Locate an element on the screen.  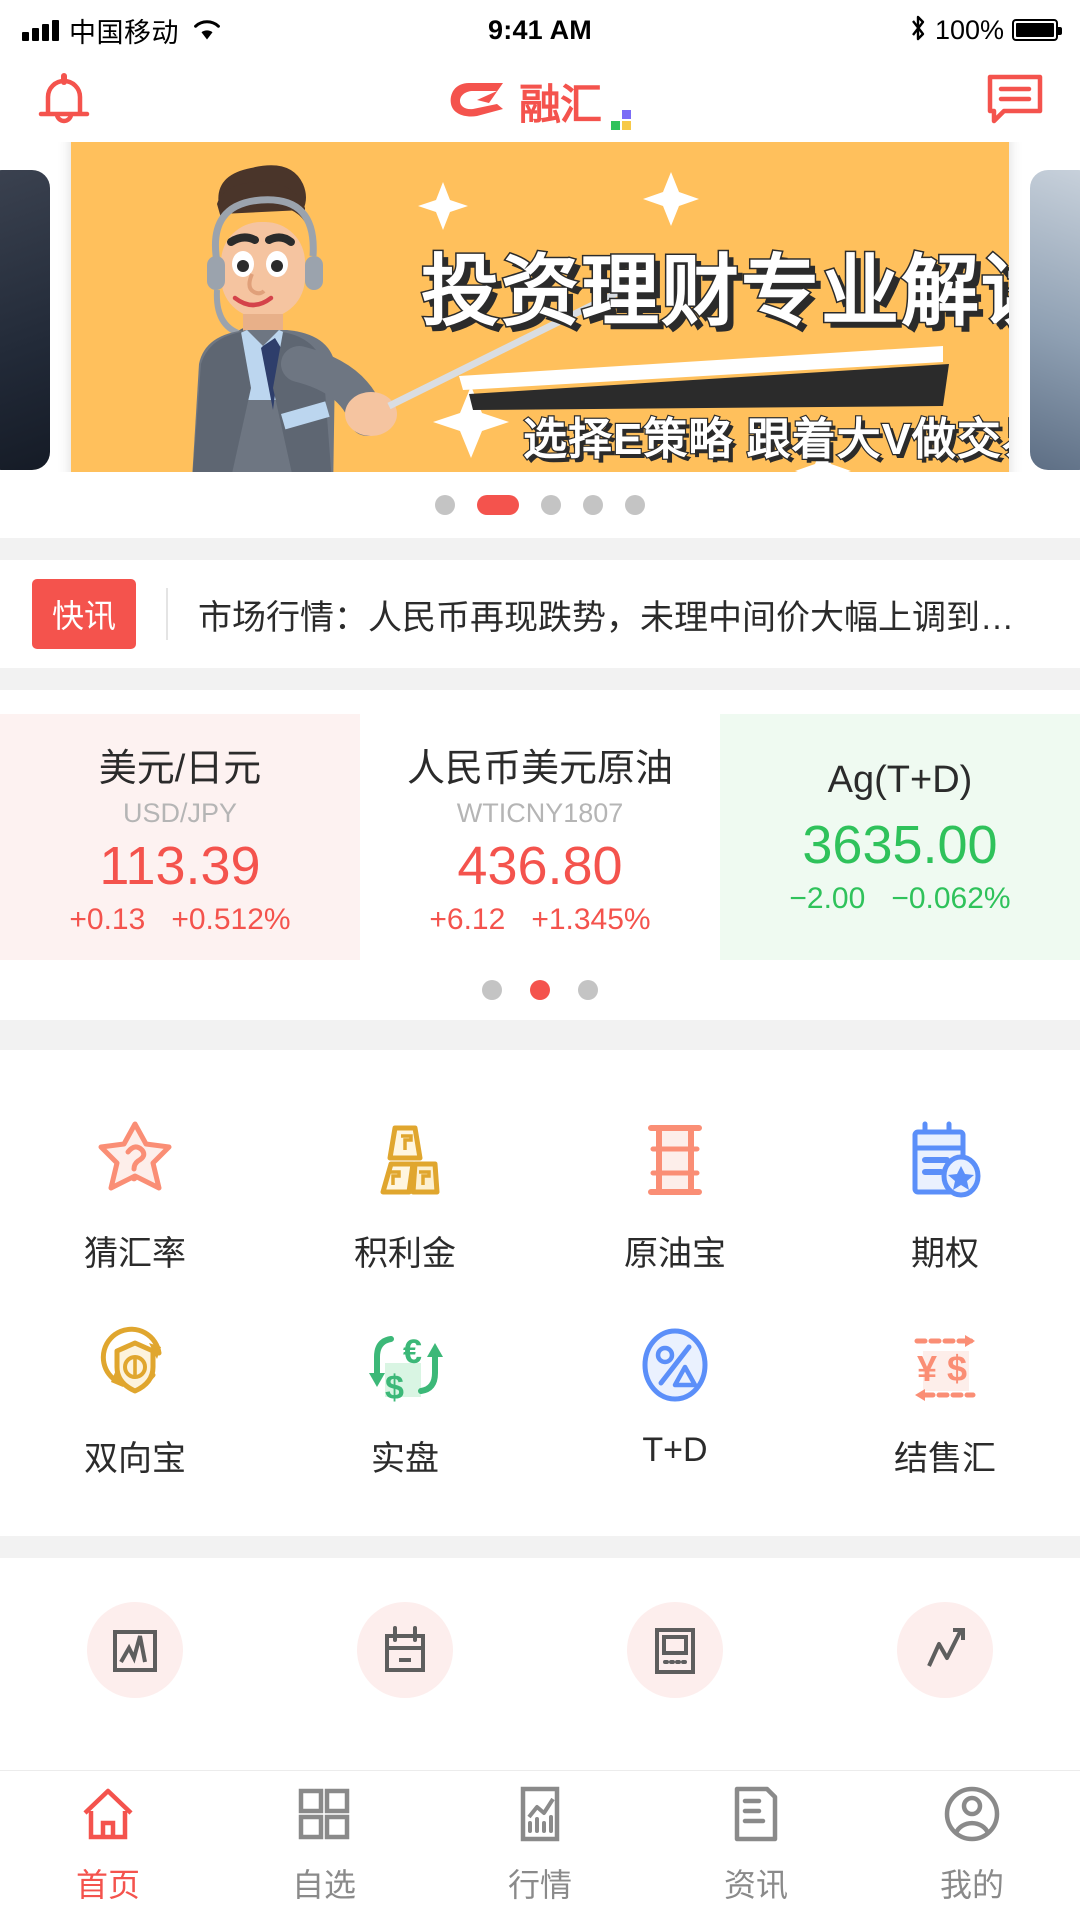
feature-row-2: 双向宝 € $ 实盘 T+D ¥ $ 结售汇 is located at coordinates (540, 1403).